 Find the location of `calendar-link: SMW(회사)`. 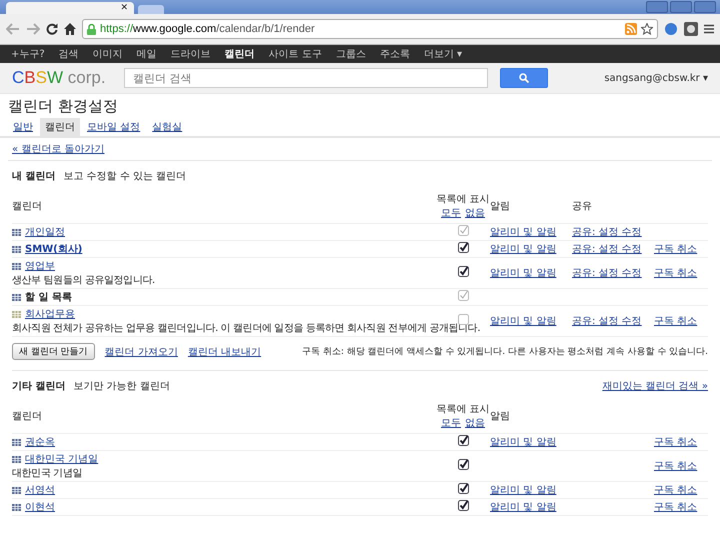

calendar-link: SMW(회사) is located at coordinates (53, 249).